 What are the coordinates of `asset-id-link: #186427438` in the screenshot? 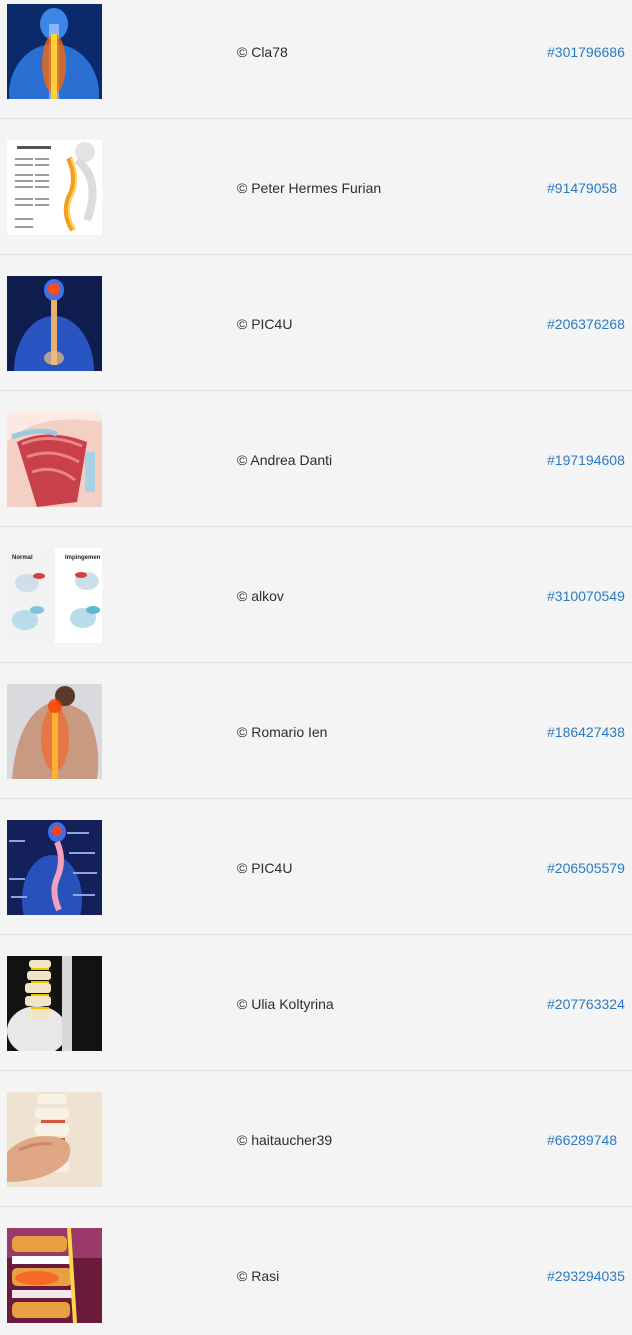 It's located at (586, 732).